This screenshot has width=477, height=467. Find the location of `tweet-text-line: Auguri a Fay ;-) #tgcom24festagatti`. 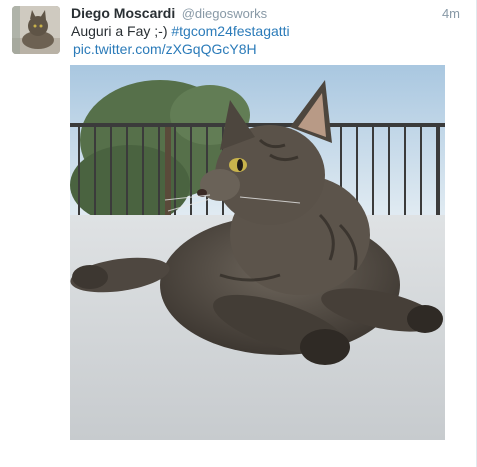

tweet-text-line: Auguri a Fay ;-) #tgcom24festagatti is located at coordinates (268, 31).